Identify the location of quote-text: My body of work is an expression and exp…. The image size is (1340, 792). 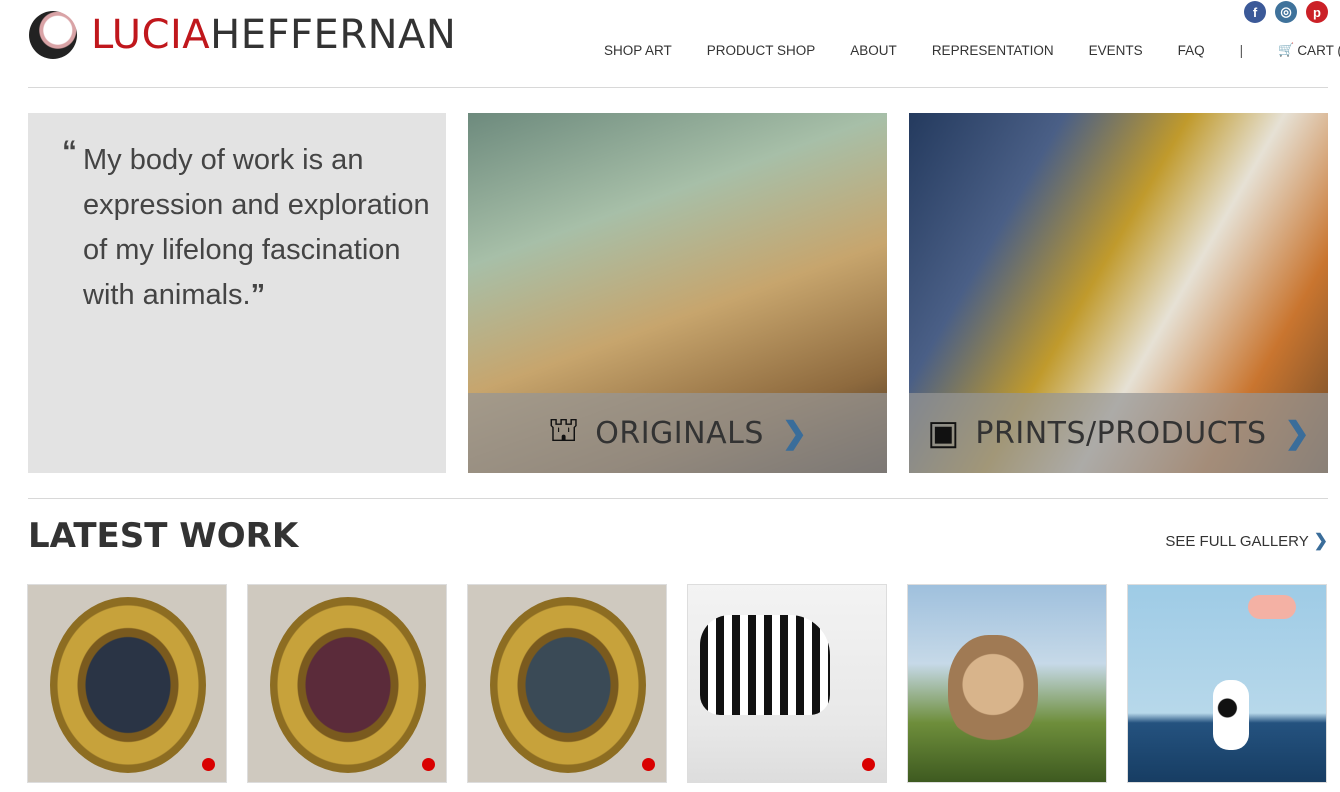
(263, 228).